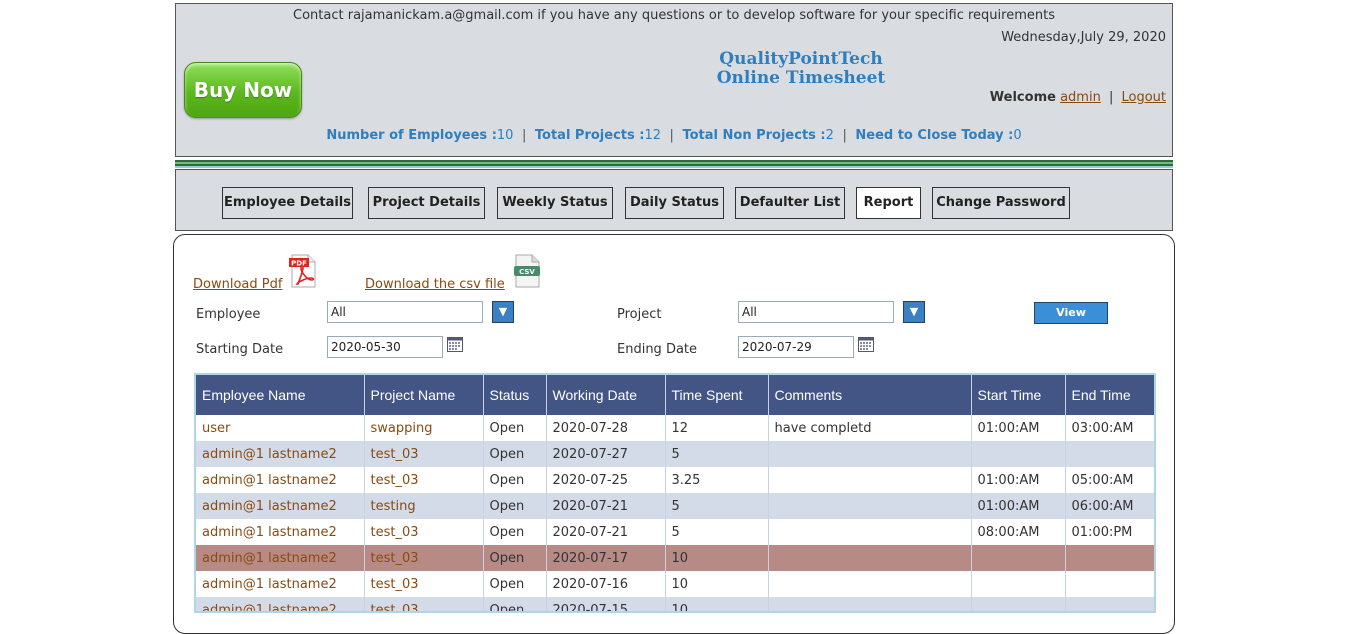  Describe the element at coordinates (1143, 97) in the screenshot. I see `logout-link: Logout` at that location.